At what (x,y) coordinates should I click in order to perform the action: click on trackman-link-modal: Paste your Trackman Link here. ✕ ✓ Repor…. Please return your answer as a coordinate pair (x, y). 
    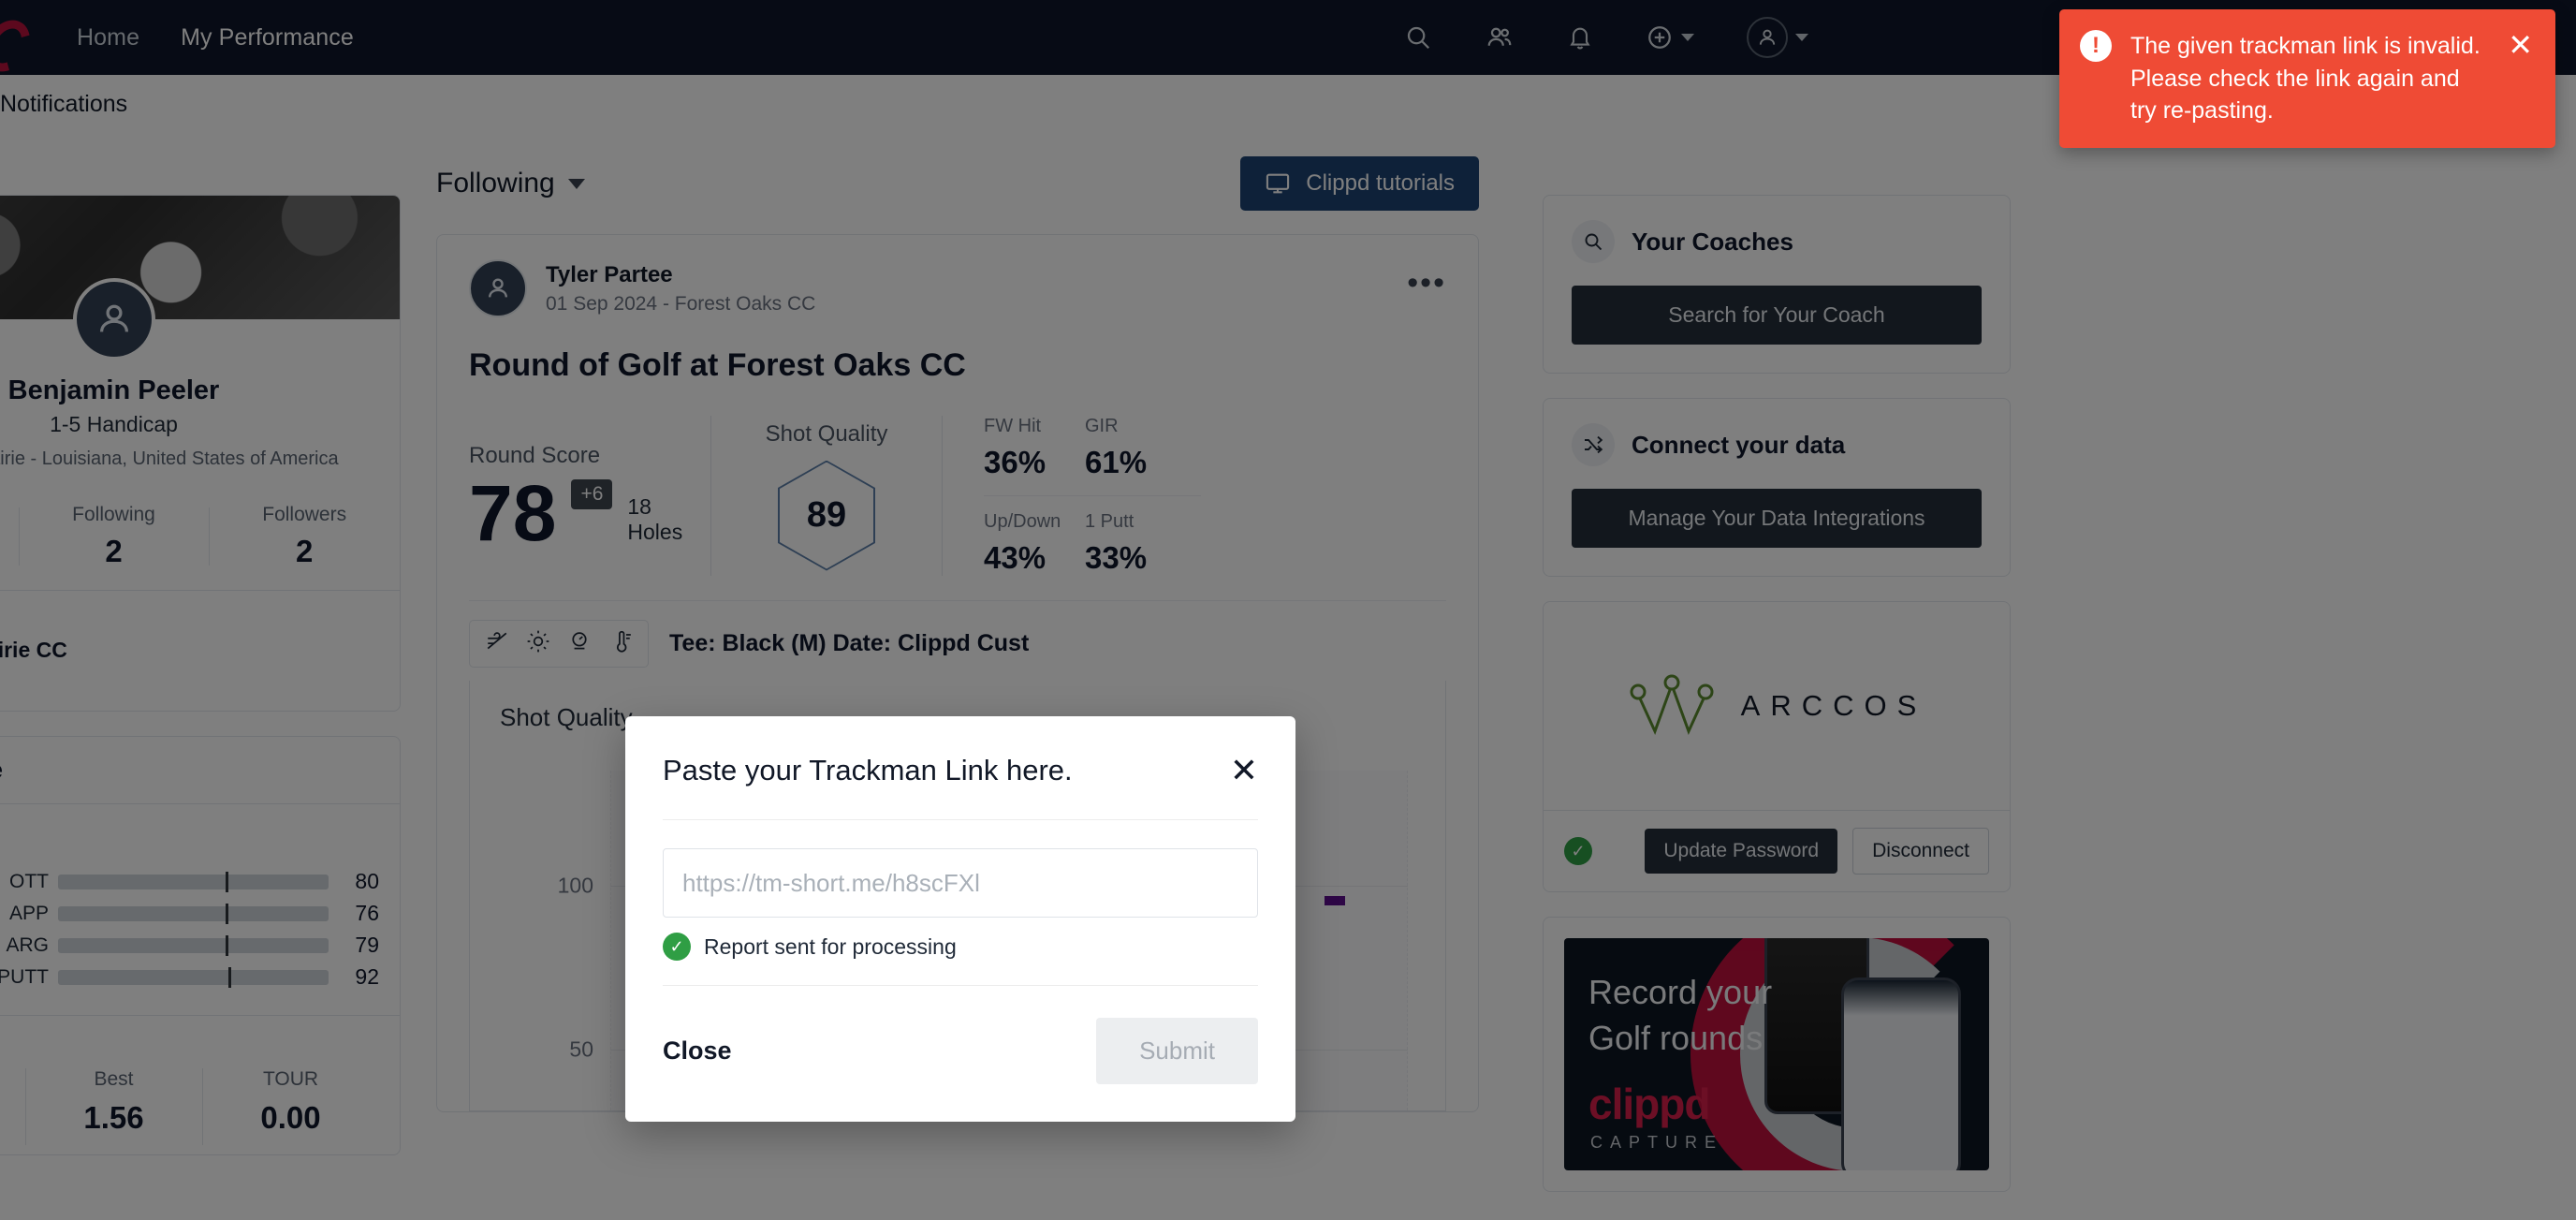
    Looking at the image, I should click on (960, 919).